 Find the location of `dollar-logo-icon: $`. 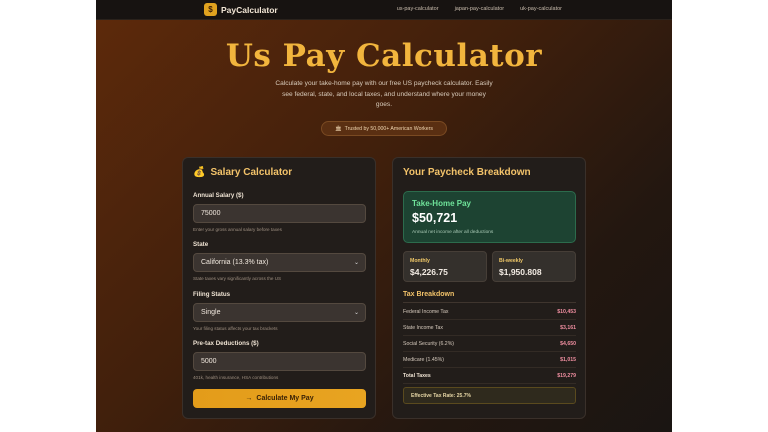

dollar-logo-icon: $ is located at coordinates (210, 9).